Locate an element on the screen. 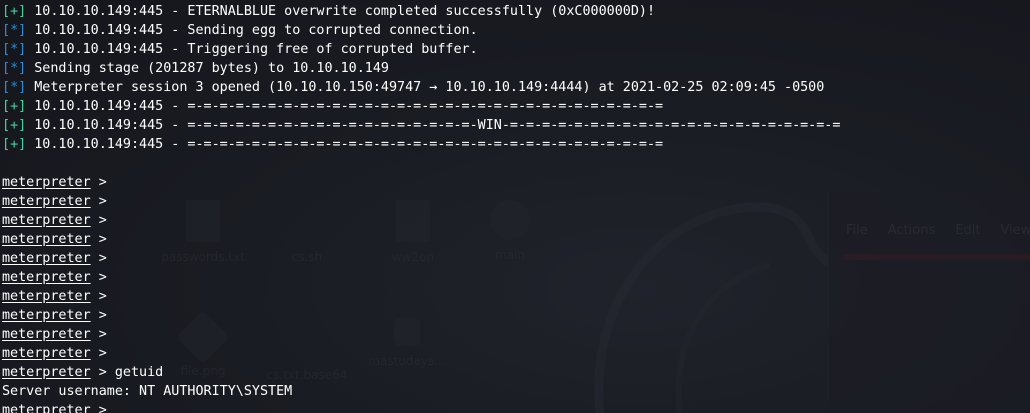 The image size is (1030, 413). active-prompt-line: meterpreter > is located at coordinates (421, 407).